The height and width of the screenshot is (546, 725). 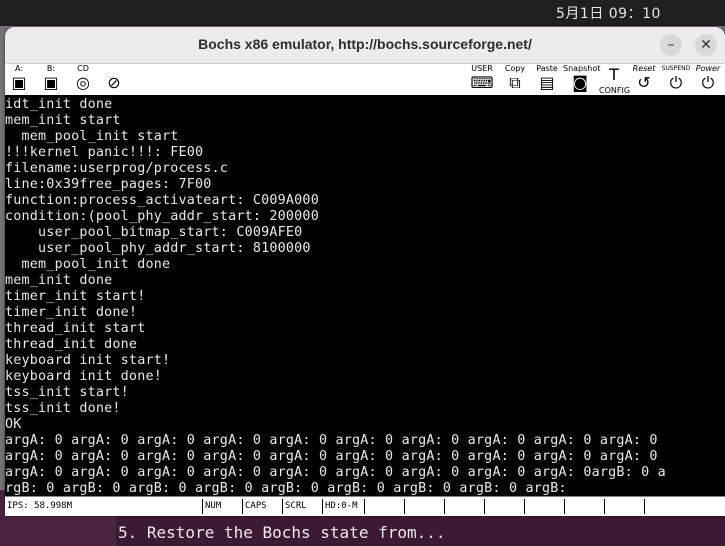 What do you see at coordinates (59, 104) in the screenshot?
I see `console-line: idt_init done` at bounding box center [59, 104].